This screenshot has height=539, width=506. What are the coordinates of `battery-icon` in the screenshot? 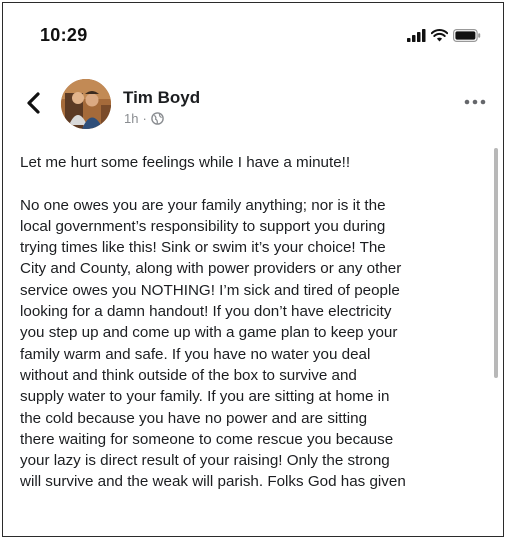 It's located at (467, 35).